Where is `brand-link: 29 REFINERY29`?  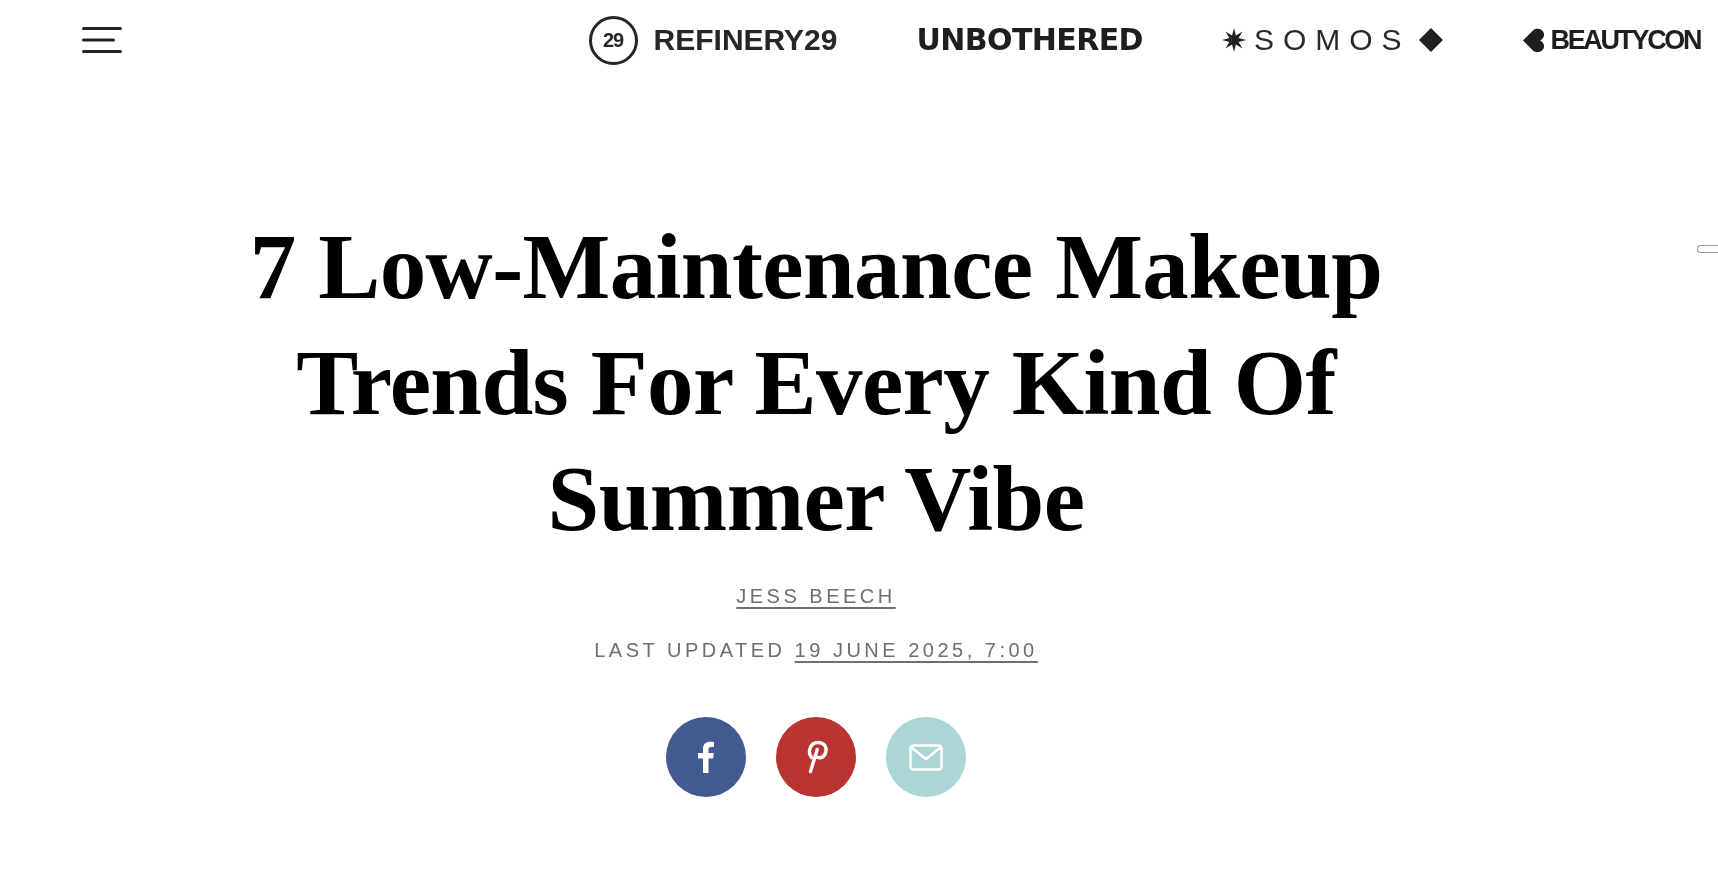
brand-link: 29 REFINERY29 is located at coordinates (713, 40).